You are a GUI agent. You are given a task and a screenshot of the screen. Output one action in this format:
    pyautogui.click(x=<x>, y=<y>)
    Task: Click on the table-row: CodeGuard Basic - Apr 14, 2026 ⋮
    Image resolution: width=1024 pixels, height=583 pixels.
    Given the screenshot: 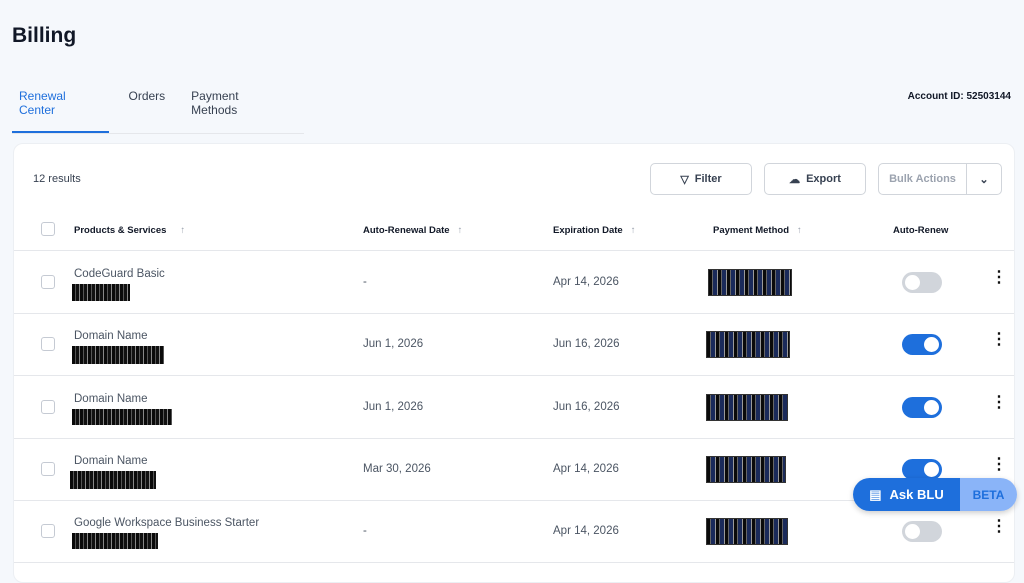 What is the action you would take?
    pyautogui.click(x=514, y=283)
    